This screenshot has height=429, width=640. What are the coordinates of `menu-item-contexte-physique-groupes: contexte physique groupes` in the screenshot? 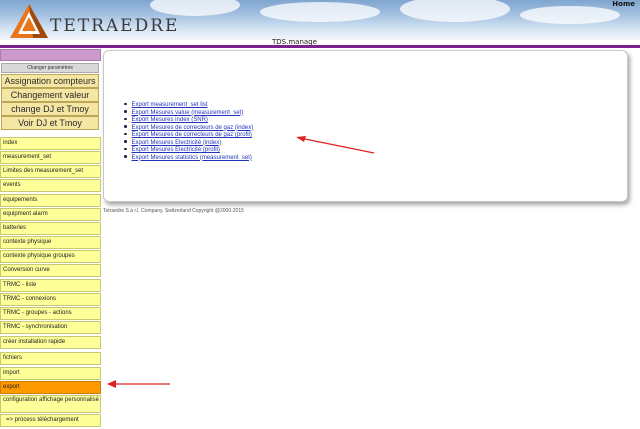 It's located at (50, 256).